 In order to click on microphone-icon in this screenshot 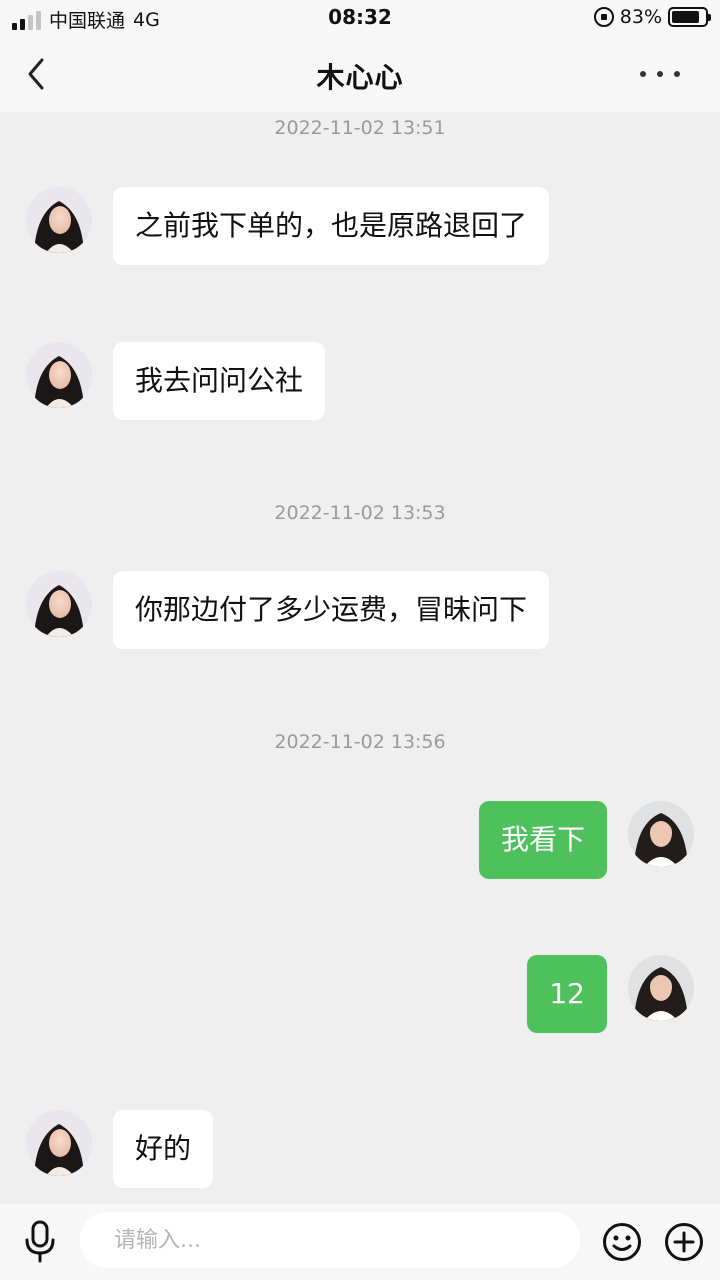, I will do `click(40, 1242)`.